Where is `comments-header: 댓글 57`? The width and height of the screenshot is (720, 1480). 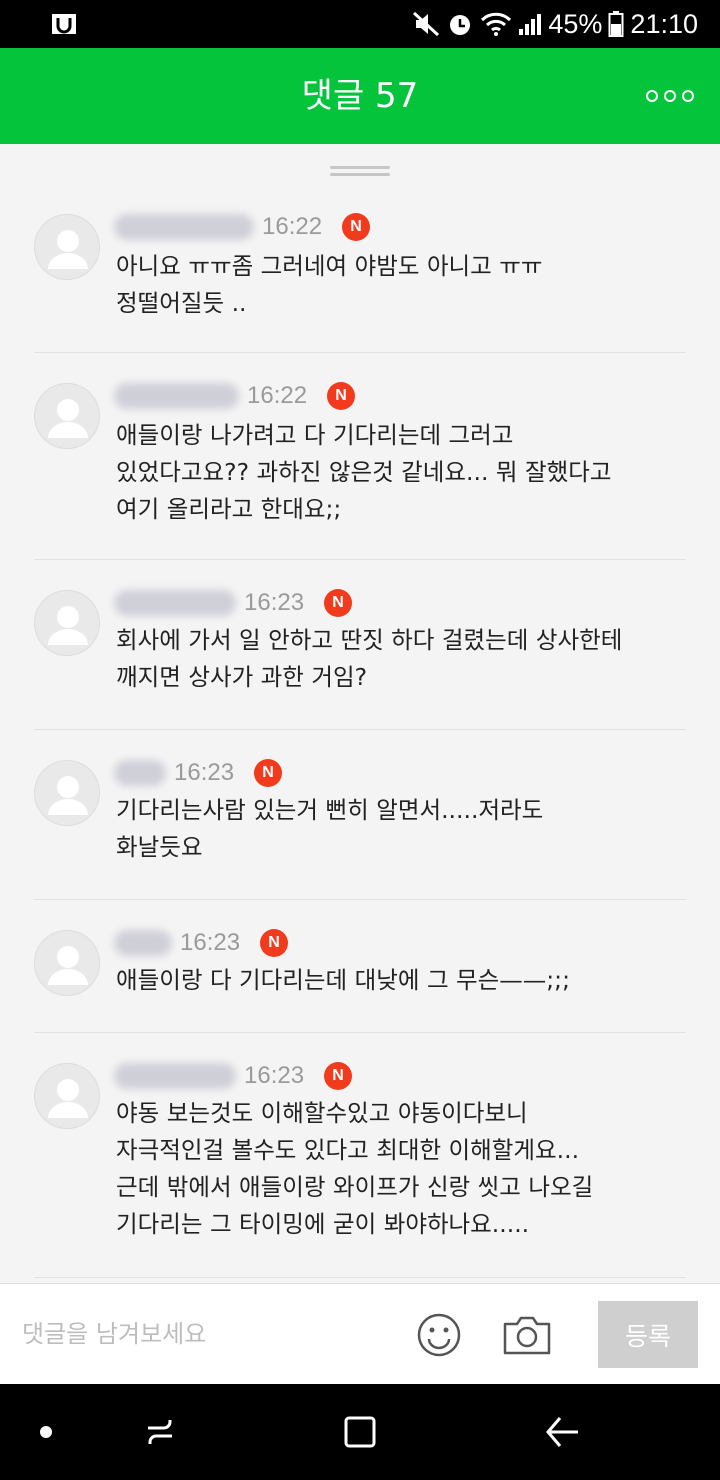 comments-header: 댓글 57 is located at coordinates (360, 96).